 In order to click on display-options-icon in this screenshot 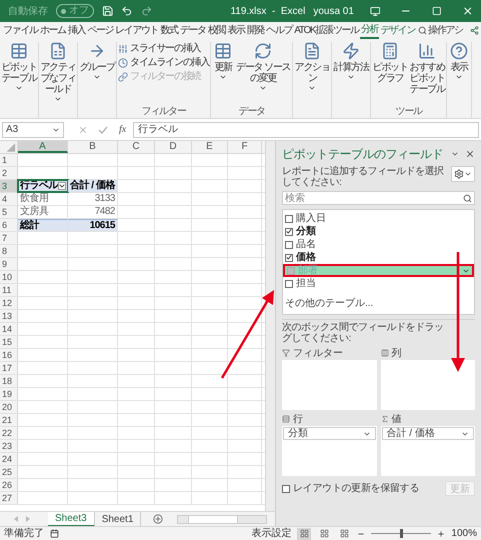, I will do `click(375, 11)`.